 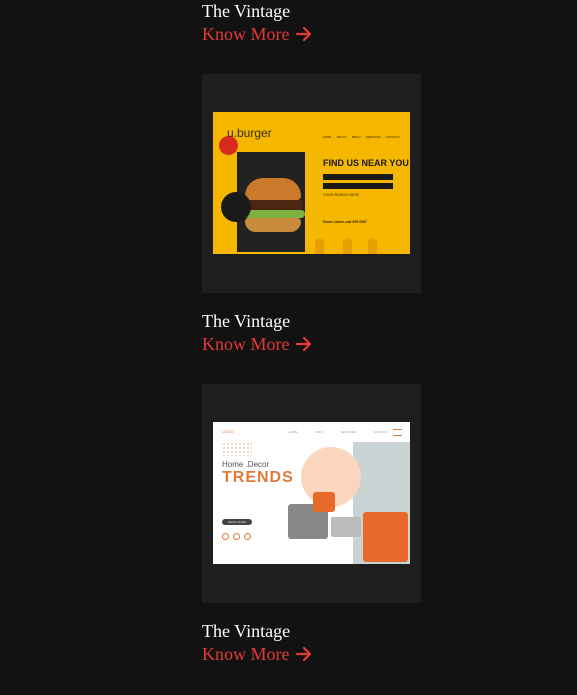 I want to click on burger-heading: FIND US NEAR YOU, so click(x=366, y=163).